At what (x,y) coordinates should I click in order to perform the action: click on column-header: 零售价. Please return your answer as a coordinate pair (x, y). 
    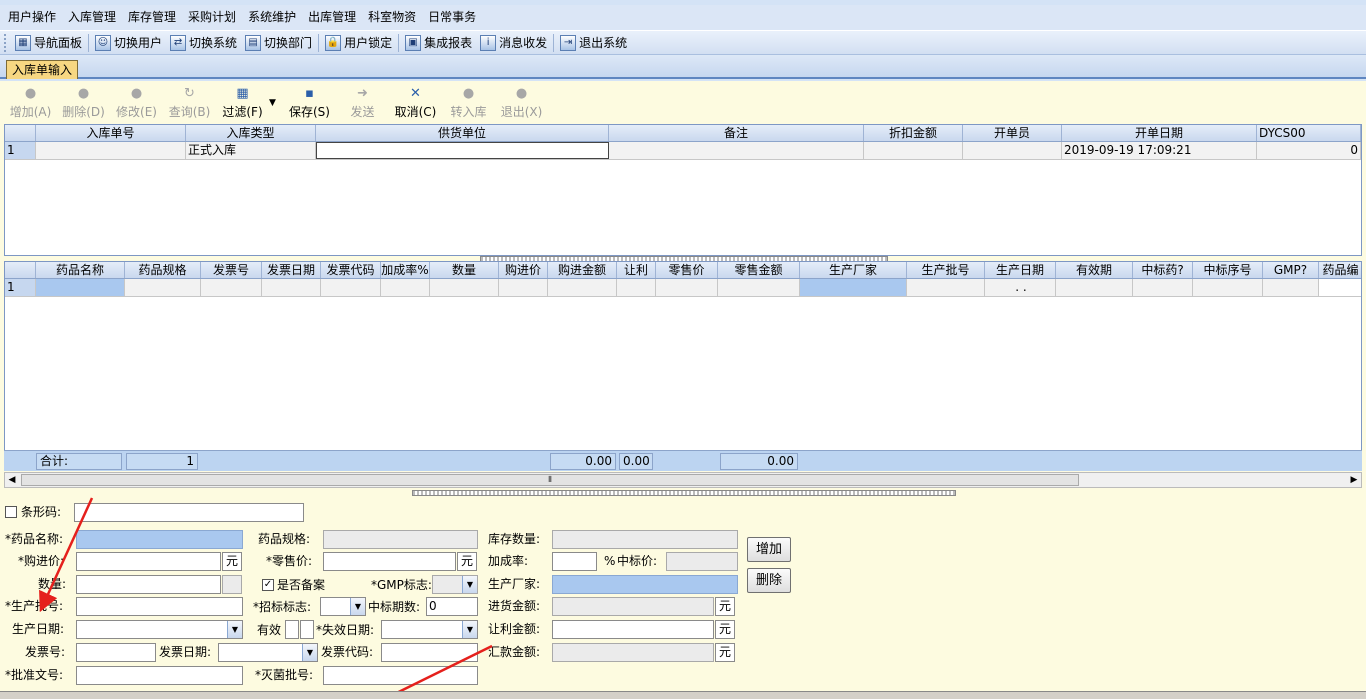
    Looking at the image, I should click on (687, 270).